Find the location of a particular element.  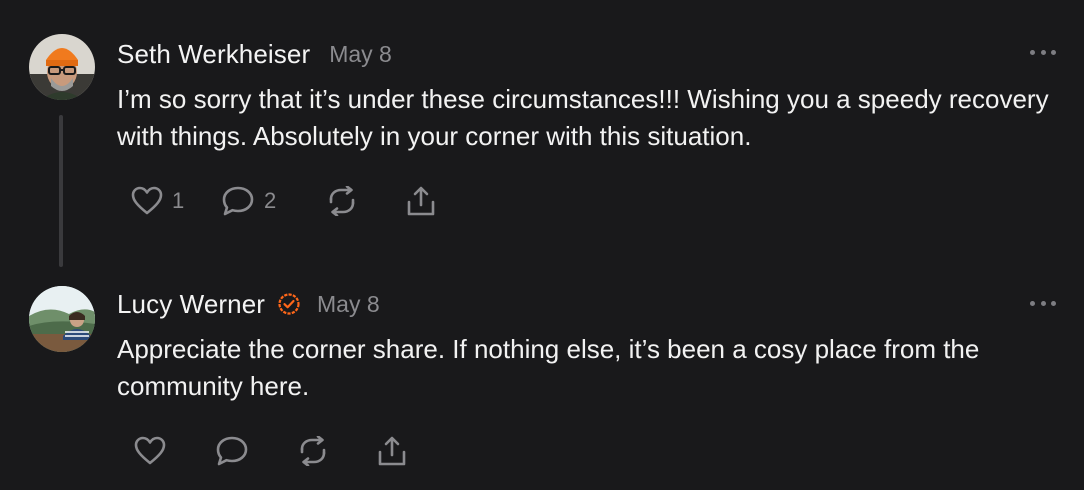

thread-line is located at coordinates (61, 191).